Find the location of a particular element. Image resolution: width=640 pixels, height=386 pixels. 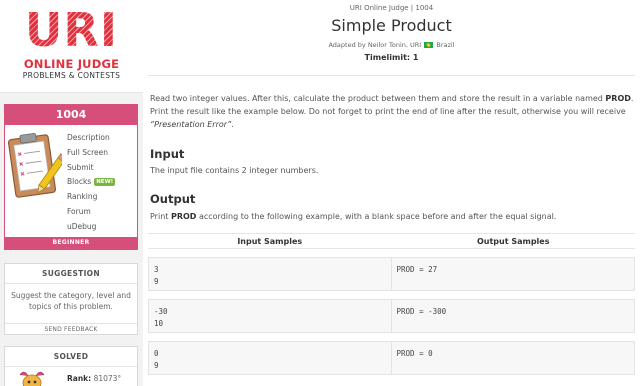

menu-blocks-label: Blocks is located at coordinates (79, 182).